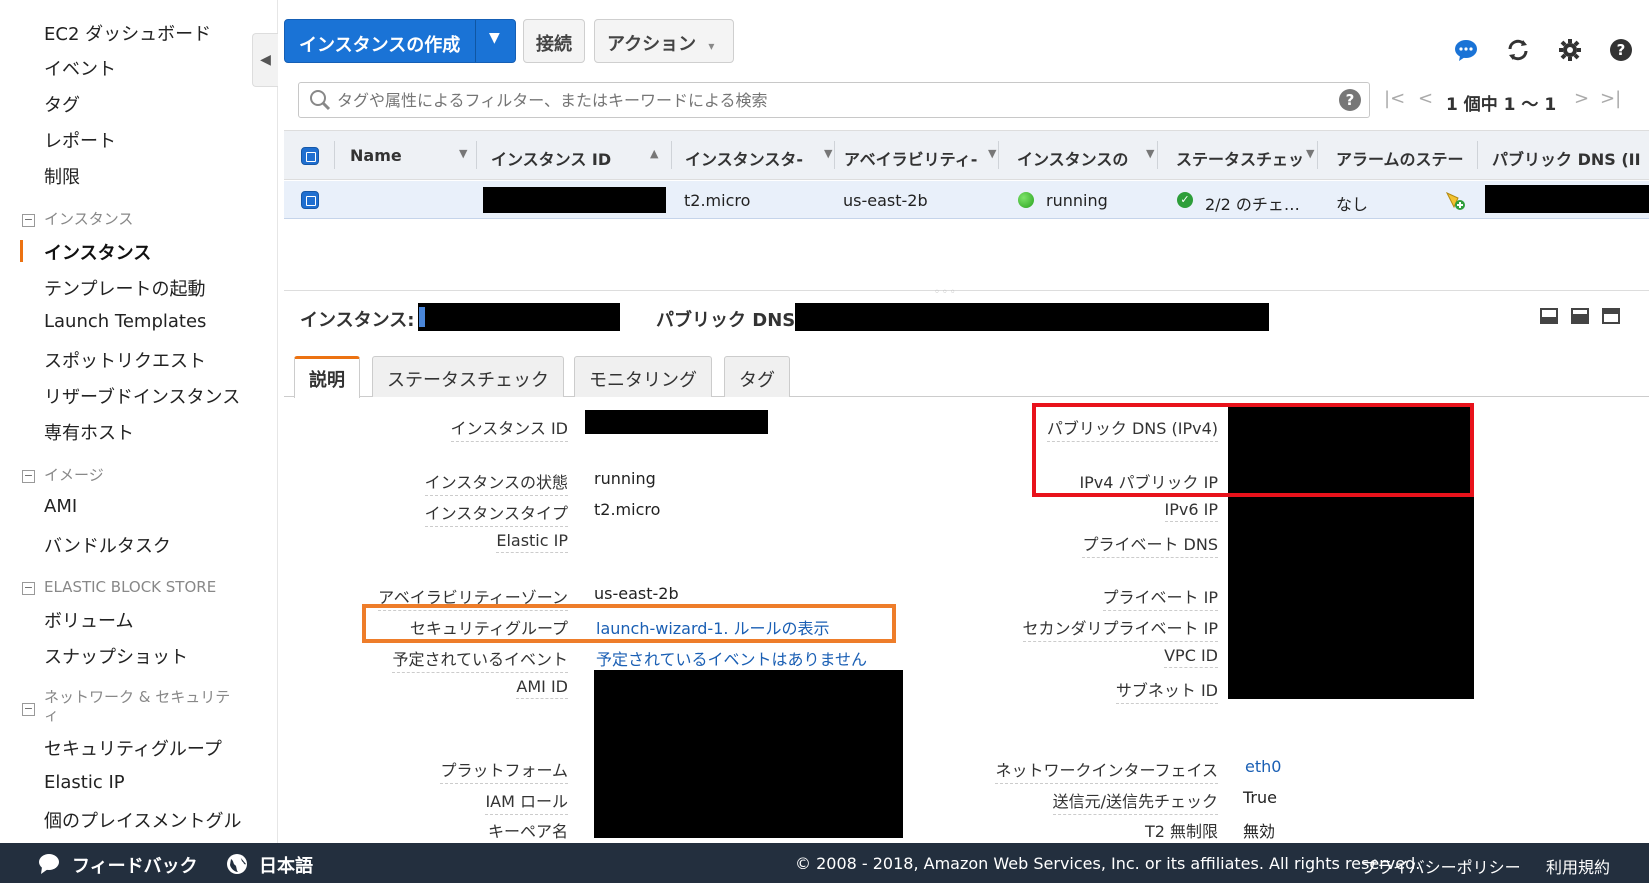 Image resolution: width=1649 pixels, height=883 pixels. What do you see at coordinates (731, 658) in the screenshot?
I see `value-scheduled-events-link: 予定されているイベントはありません` at bounding box center [731, 658].